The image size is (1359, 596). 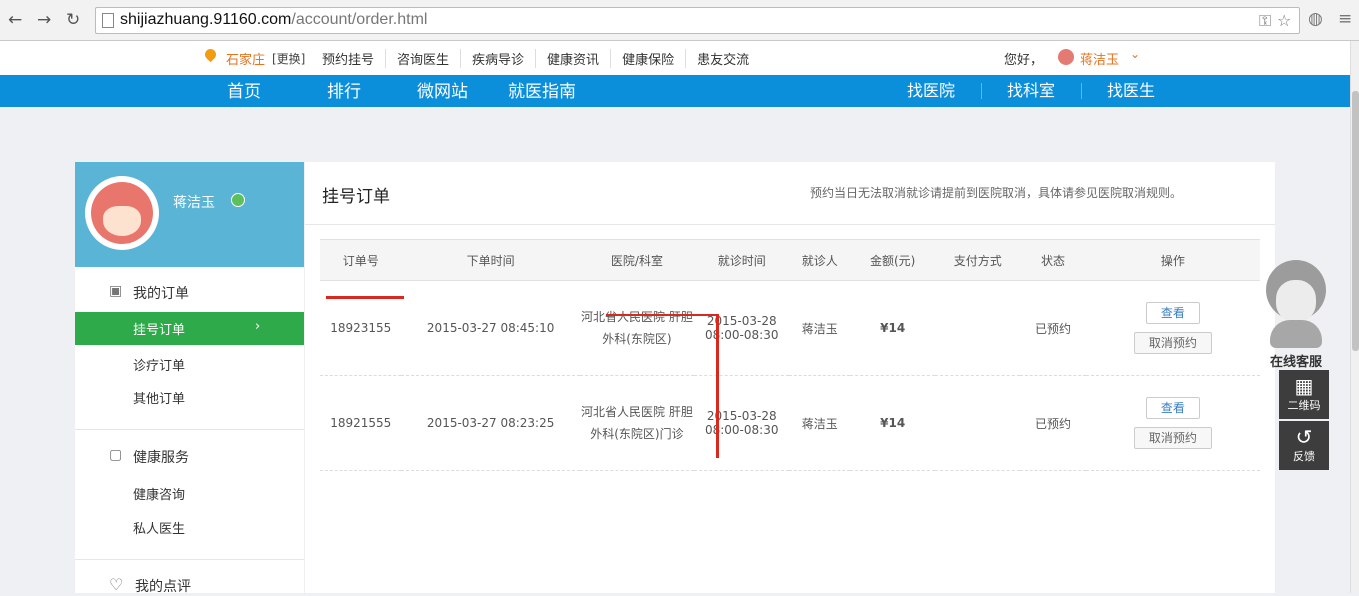 What do you see at coordinates (572, 58) in the screenshot?
I see `top-link: 健康资讯` at bounding box center [572, 58].